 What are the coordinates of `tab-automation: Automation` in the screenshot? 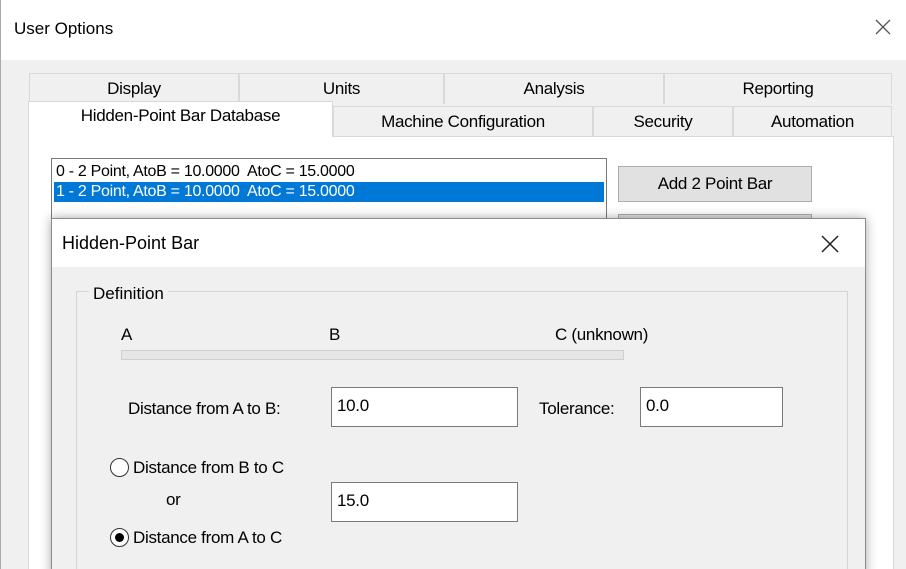 It's located at (812, 121).